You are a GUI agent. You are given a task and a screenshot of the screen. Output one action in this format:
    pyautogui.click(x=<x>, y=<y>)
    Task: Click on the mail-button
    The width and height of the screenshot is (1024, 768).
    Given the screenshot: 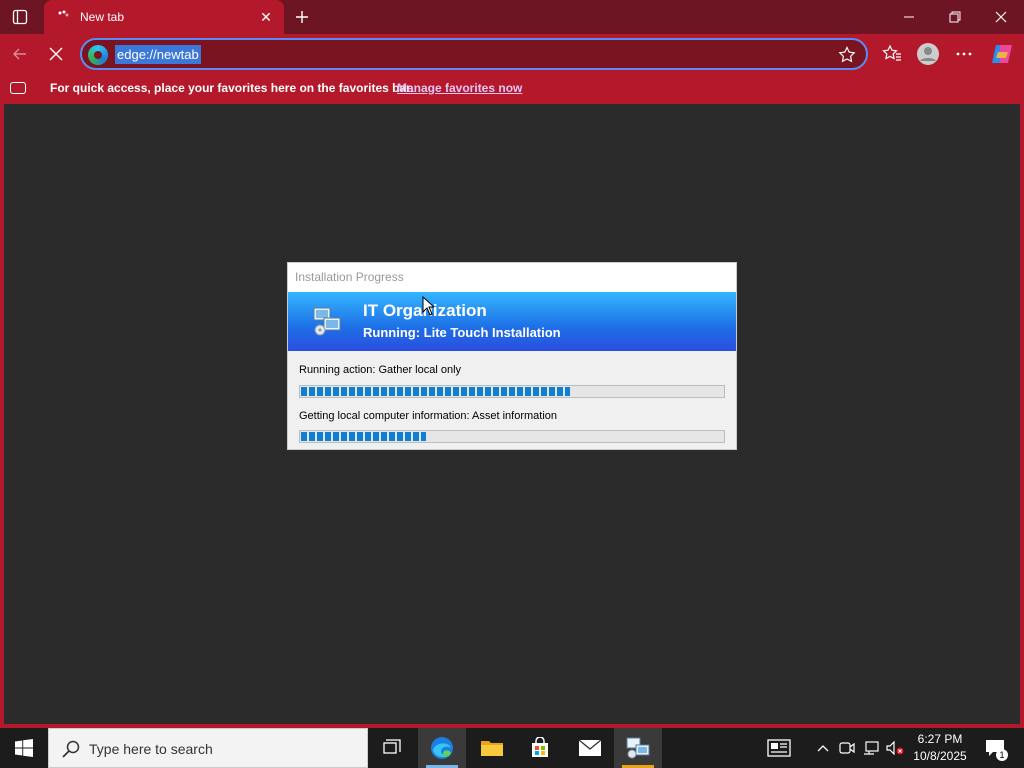 What is the action you would take?
    pyautogui.click(x=590, y=748)
    